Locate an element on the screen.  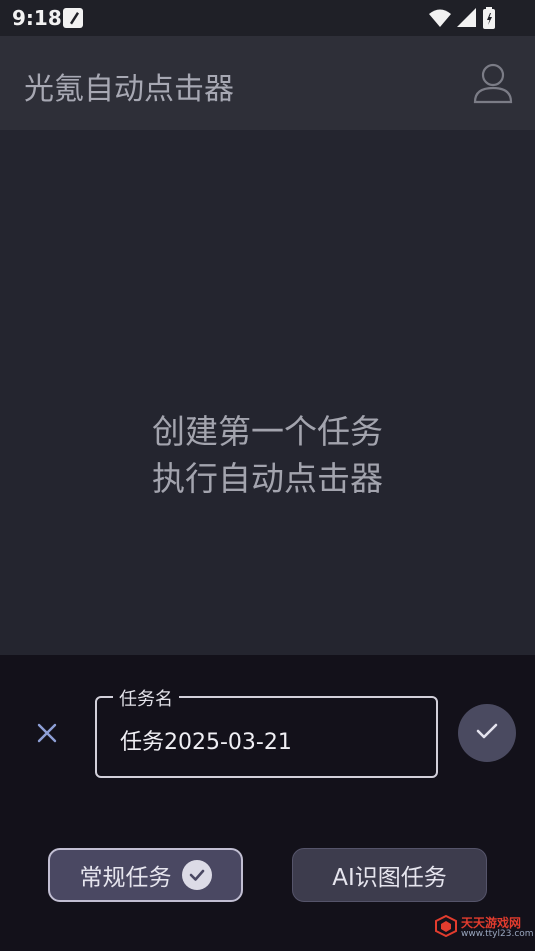
status-time: 9:18 is located at coordinates (37, 18).